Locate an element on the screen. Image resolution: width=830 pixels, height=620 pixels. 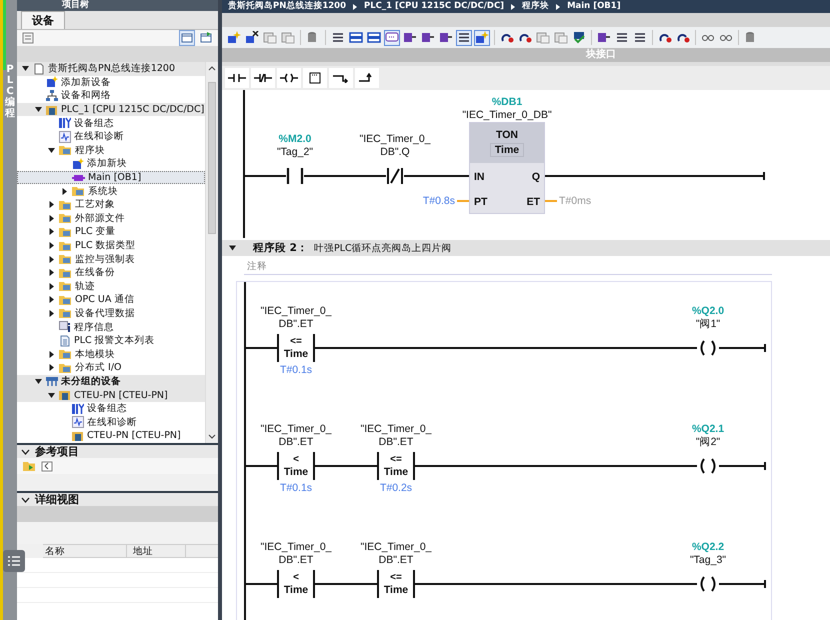
tree-item: 添加新块 is located at coordinates (111, 164).